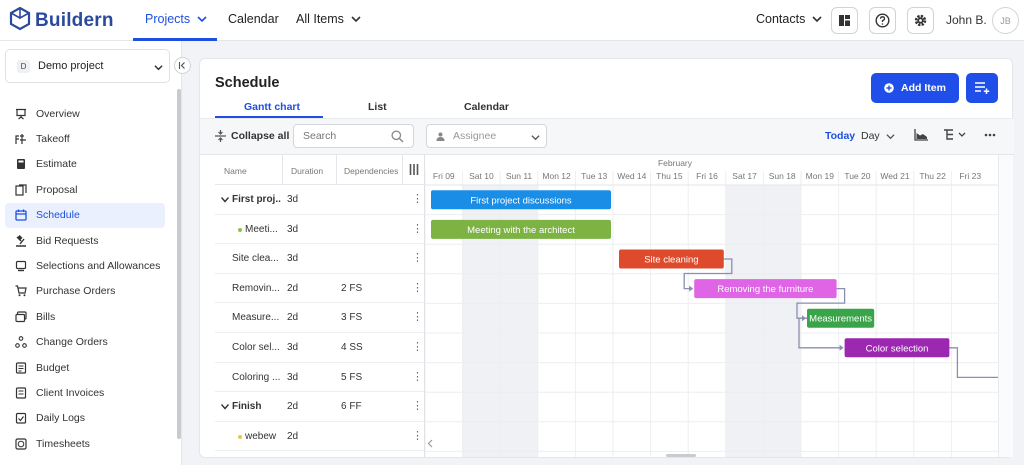 The image size is (1024, 465). What do you see at coordinates (179, 264) in the screenshot?
I see `sidebar-scrollbar` at bounding box center [179, 264].